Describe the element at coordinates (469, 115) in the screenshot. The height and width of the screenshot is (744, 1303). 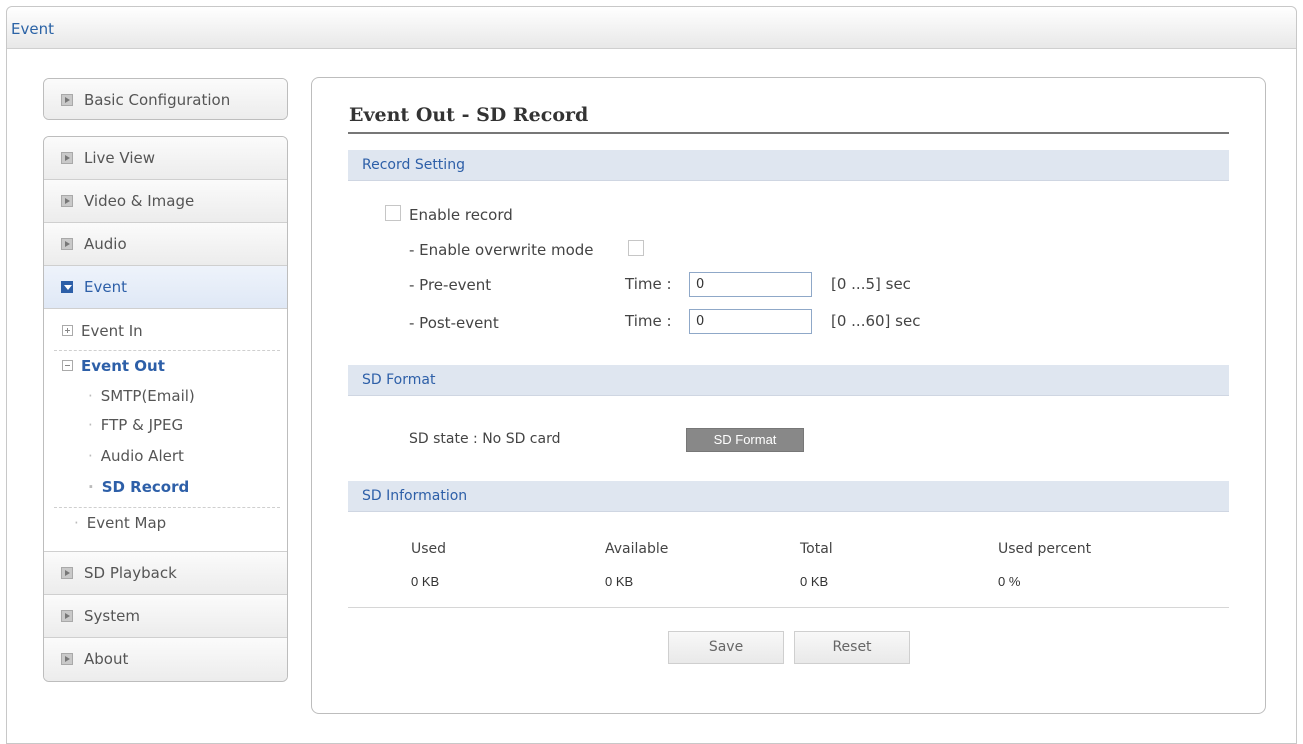
I see `page-title: Event Out - SD Record` at that location.